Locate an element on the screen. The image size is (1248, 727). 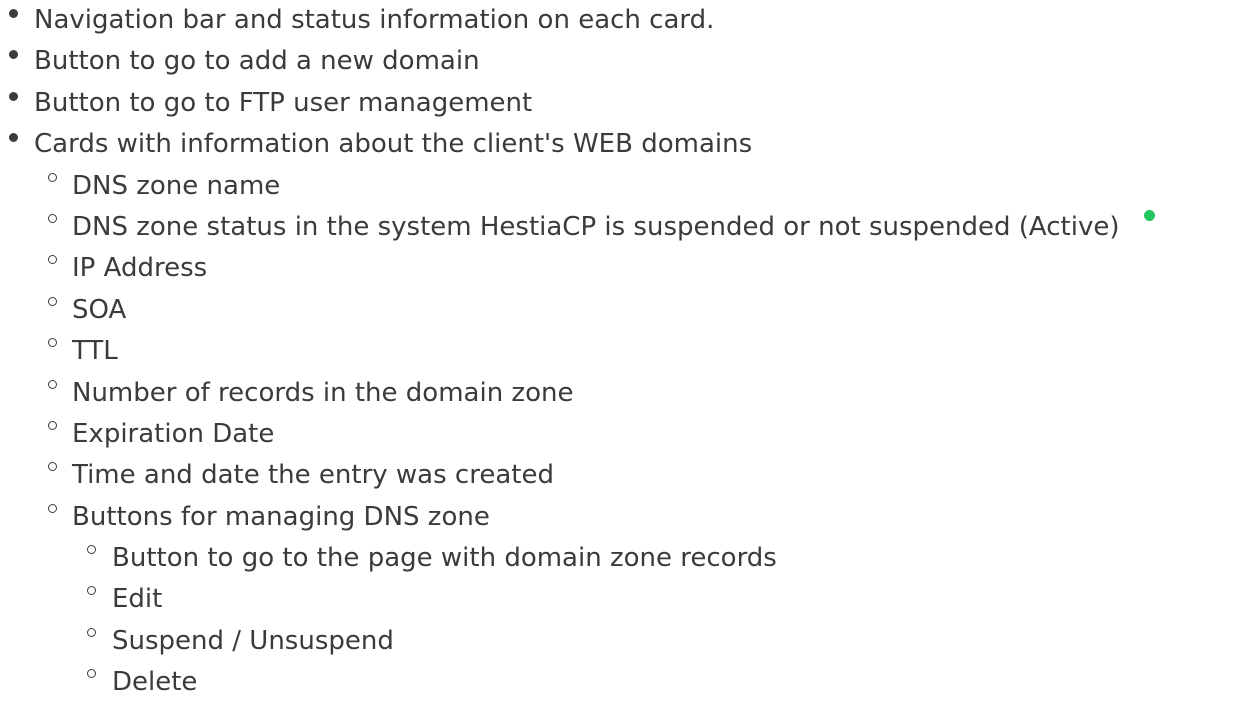
sub-list-item: TTL is located at coordinates (624, 351).